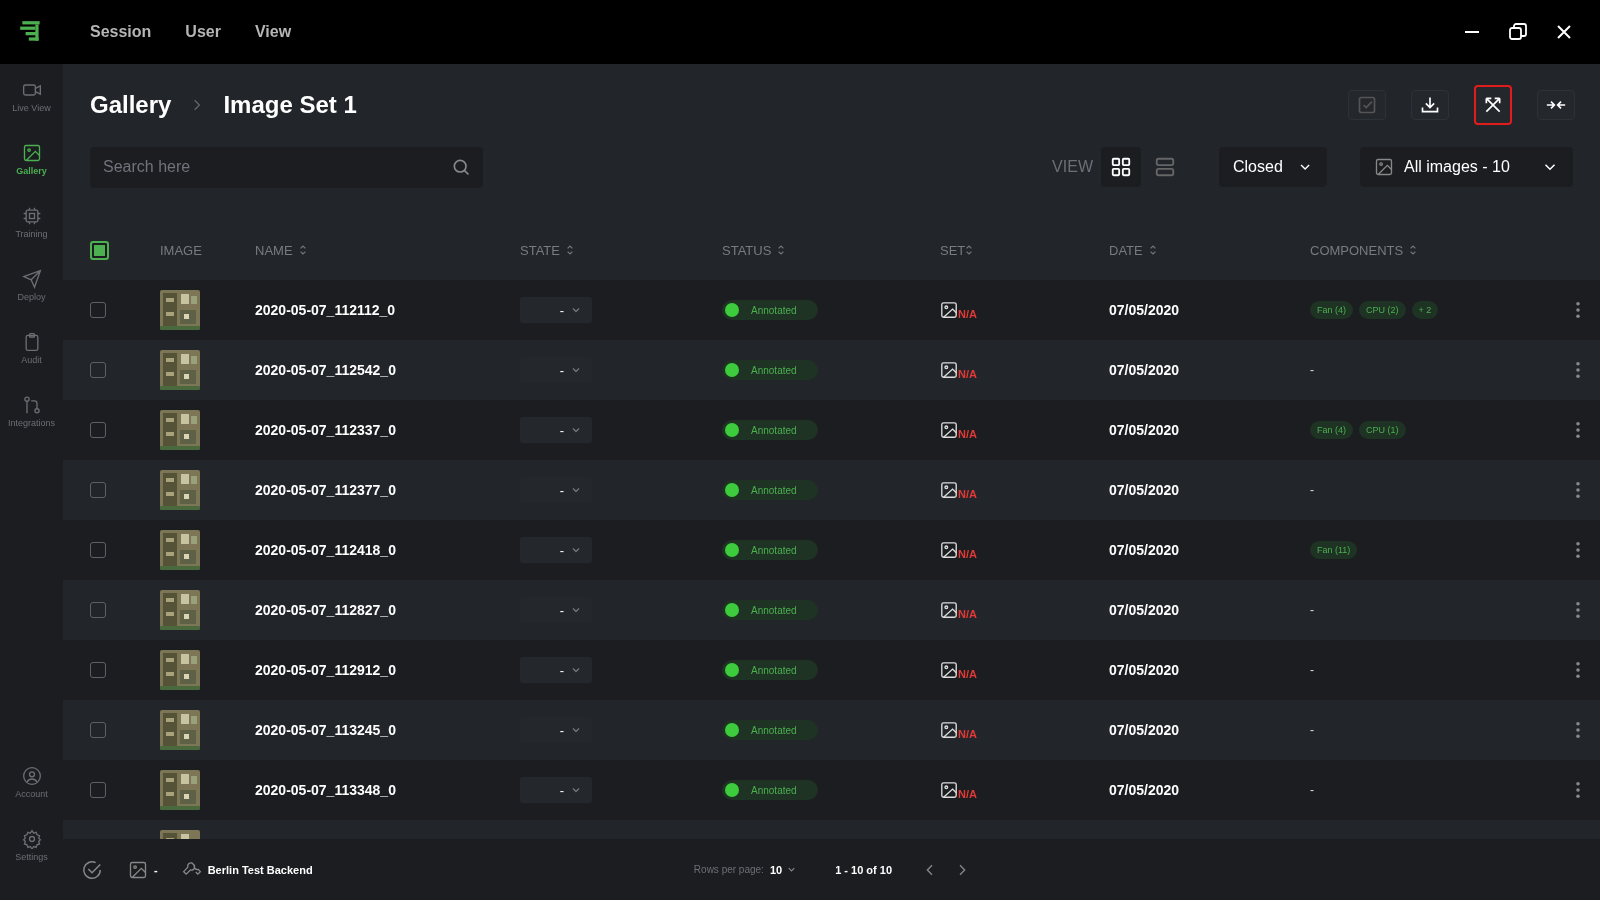 Image resolution: width=1600 pixels, height=900 pixels. I want to click on image-count: -, so click(156, 869).